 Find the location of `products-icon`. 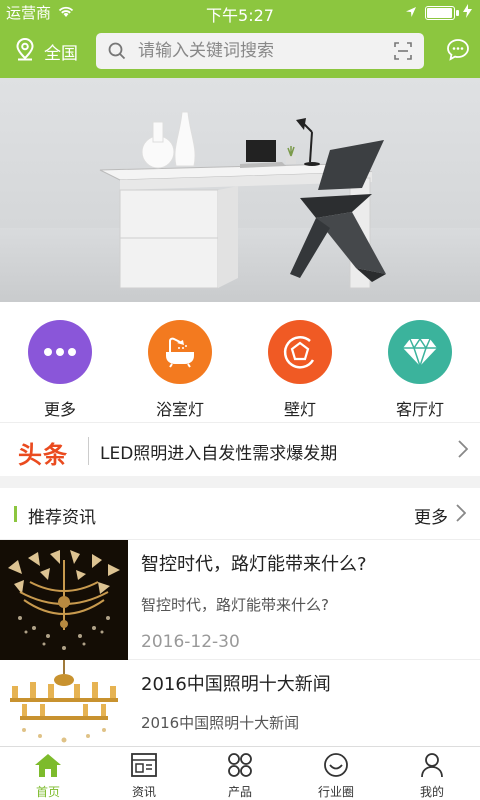

products-icon is located at coordinates (240, 767).